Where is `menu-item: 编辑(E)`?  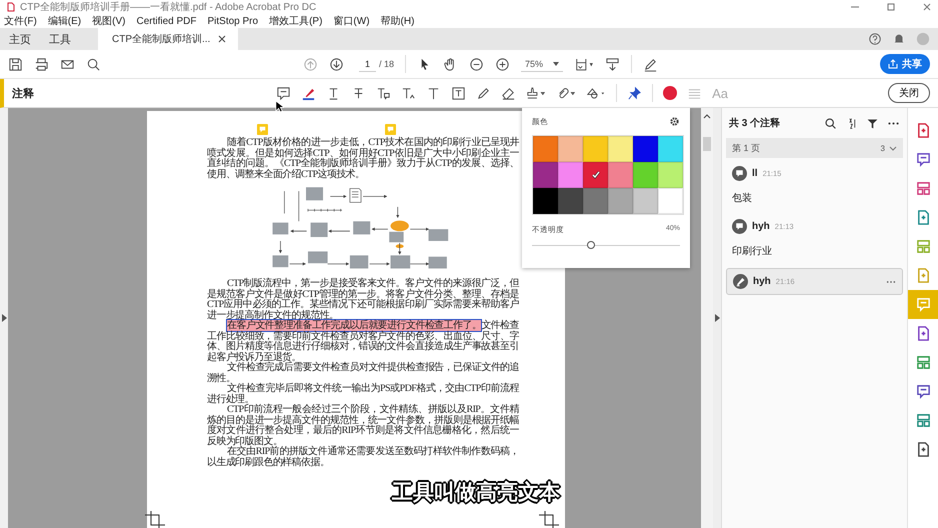
menu-item: 编辑(E) is located at coordinates (65, 21).